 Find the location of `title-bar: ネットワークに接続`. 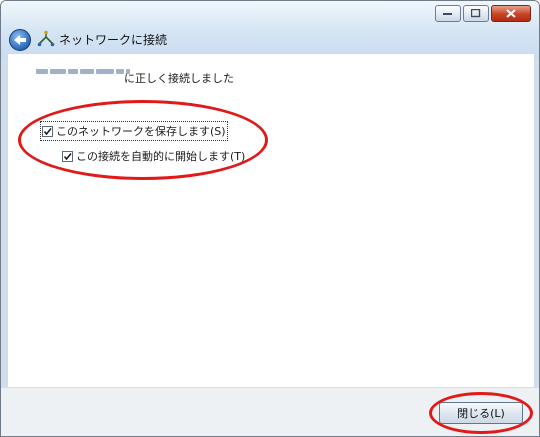

title-bar: ネットワークに接続 is located at coordinates (270, 30).